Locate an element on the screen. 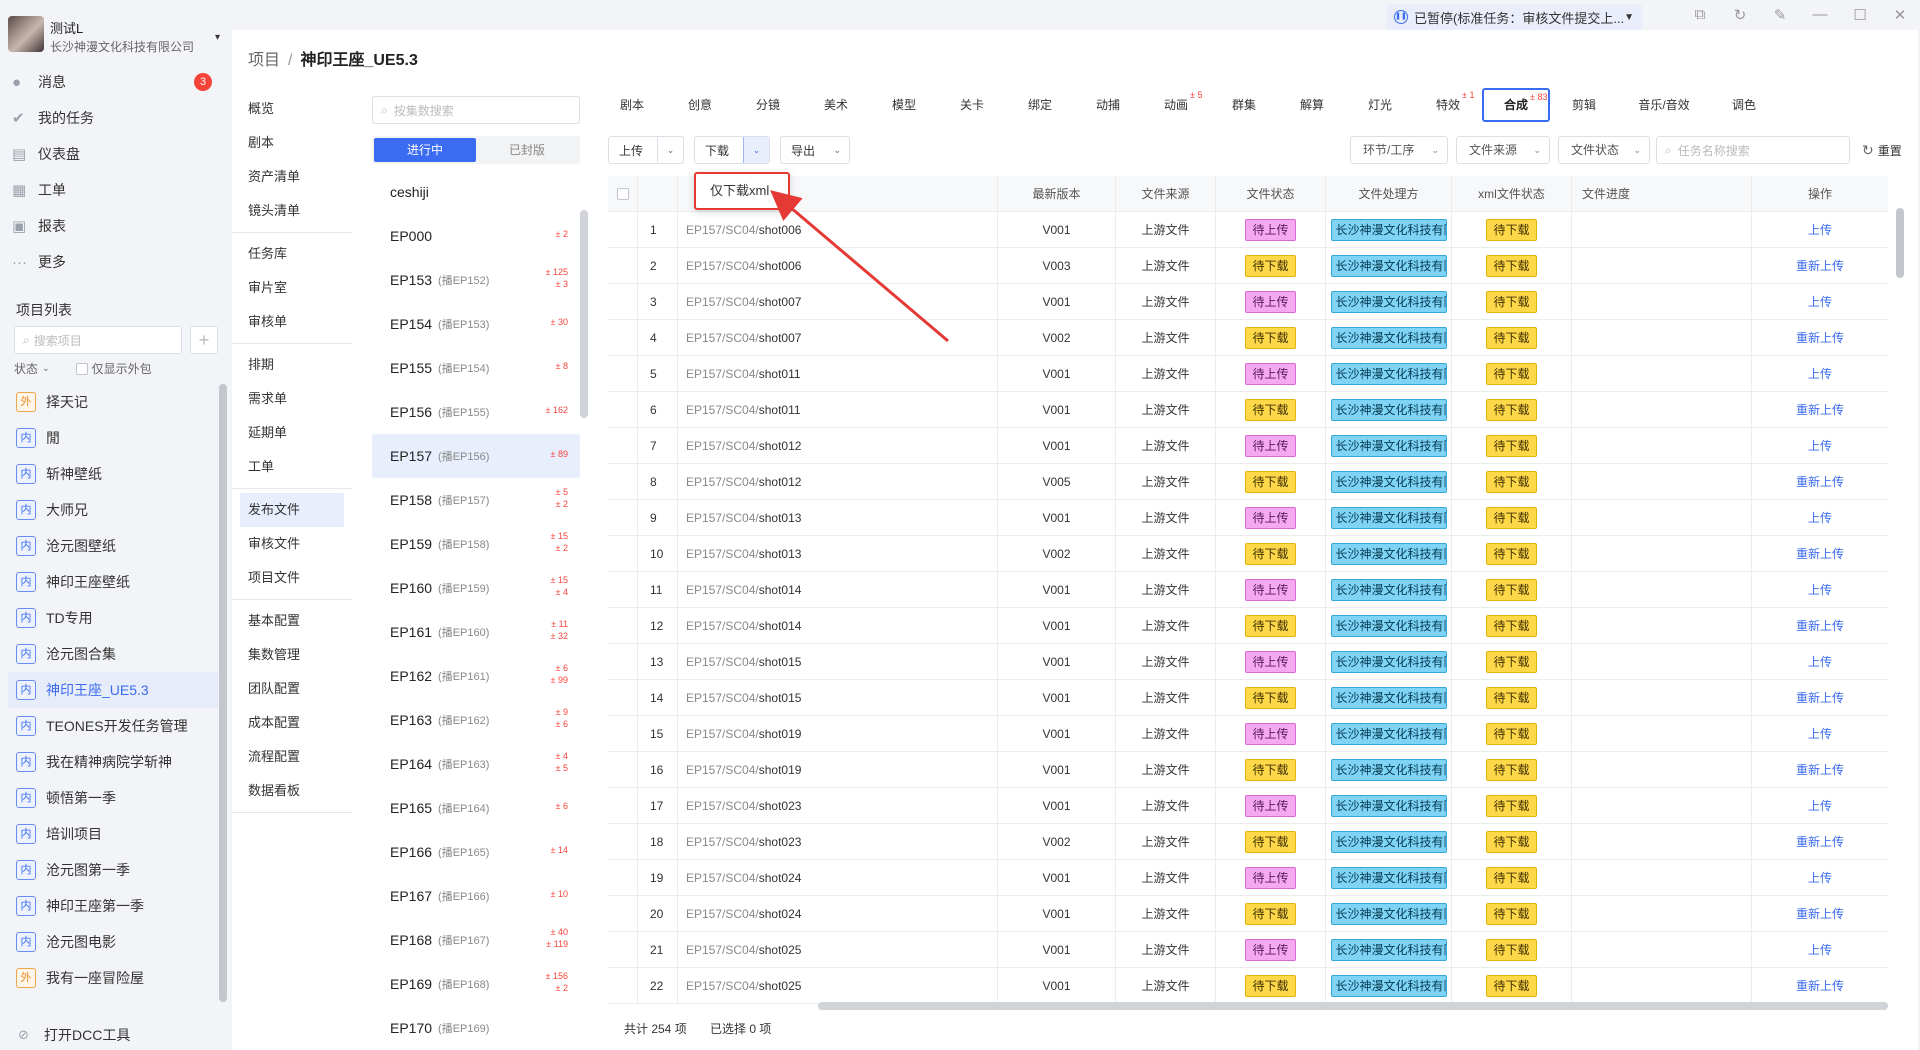 The image size is (1920, 1050). table-vertical-scrollbar is located at coordinates (1900, 243).